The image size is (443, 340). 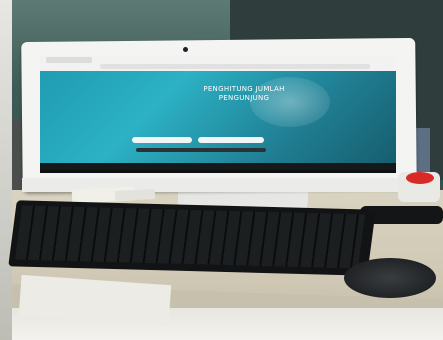 What do you see at coordinates (190, 237) in the screenshot?
I see `keyboard-keys` at bounding box center [190, 237].